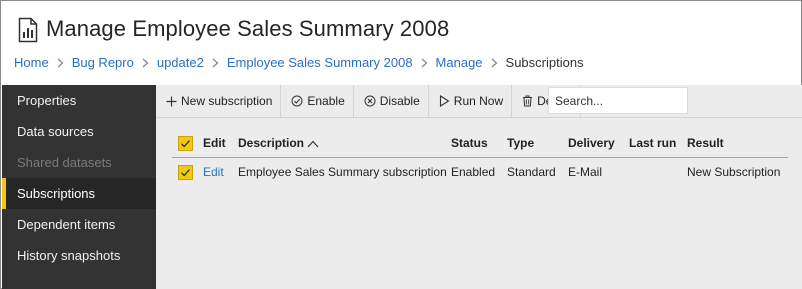 The width and height of the screenshot is (802, 289). Describe the element at coordinates (79, 131) in the screenshot. I see `sidebar-item-data-sources: Data sources` at that location.